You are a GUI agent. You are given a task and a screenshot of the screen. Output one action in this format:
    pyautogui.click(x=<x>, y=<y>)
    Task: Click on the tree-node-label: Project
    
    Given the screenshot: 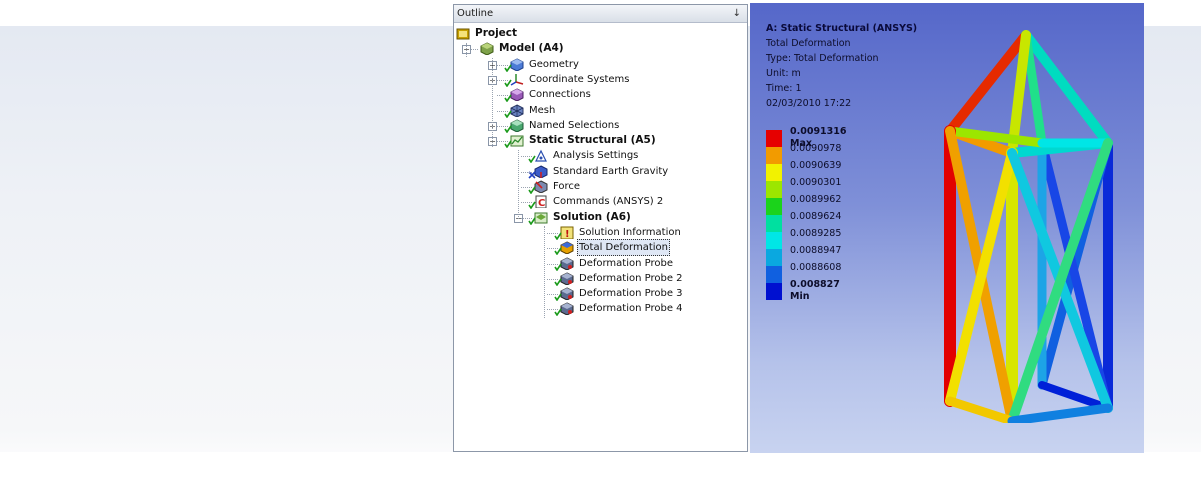 What is the action you would take?
    pyautogui.click(x=496, y=33)
    